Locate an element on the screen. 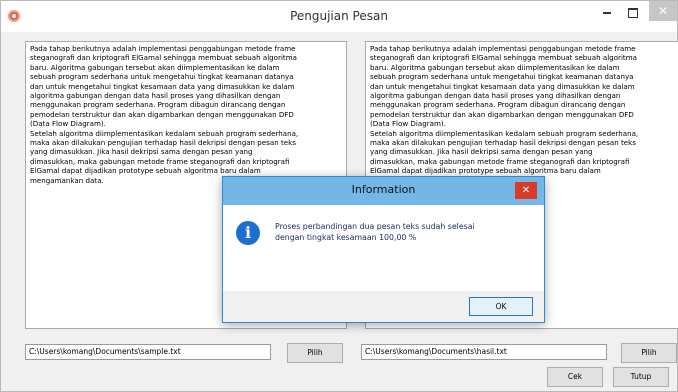 The height and width of the screenshot is (392, 678). close-button: ✕ is located at coordinates (663, 11).